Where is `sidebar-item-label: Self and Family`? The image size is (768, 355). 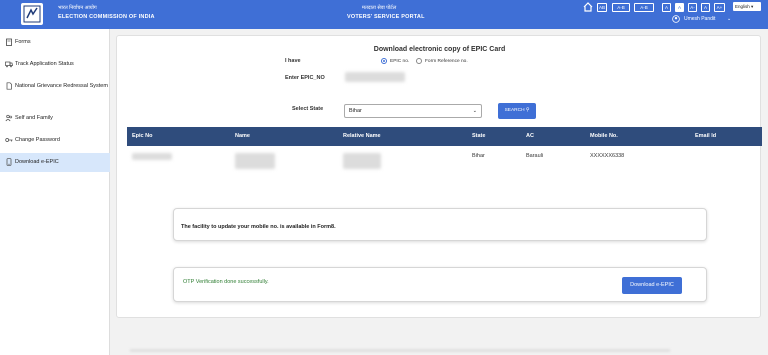
sidebar-item-label: Self and Family is located at coordinates (34, 118).